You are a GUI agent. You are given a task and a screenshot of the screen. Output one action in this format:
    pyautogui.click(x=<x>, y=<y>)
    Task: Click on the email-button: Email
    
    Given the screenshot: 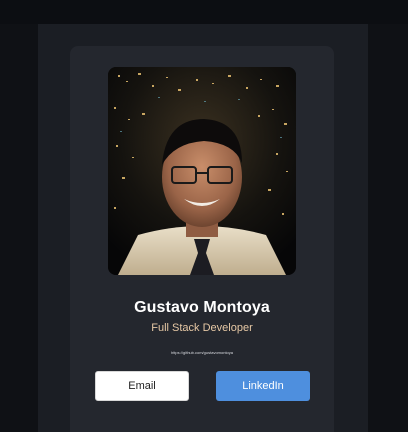 What is the action you would take?
    pyautogui.click(x=142, y=386)
    